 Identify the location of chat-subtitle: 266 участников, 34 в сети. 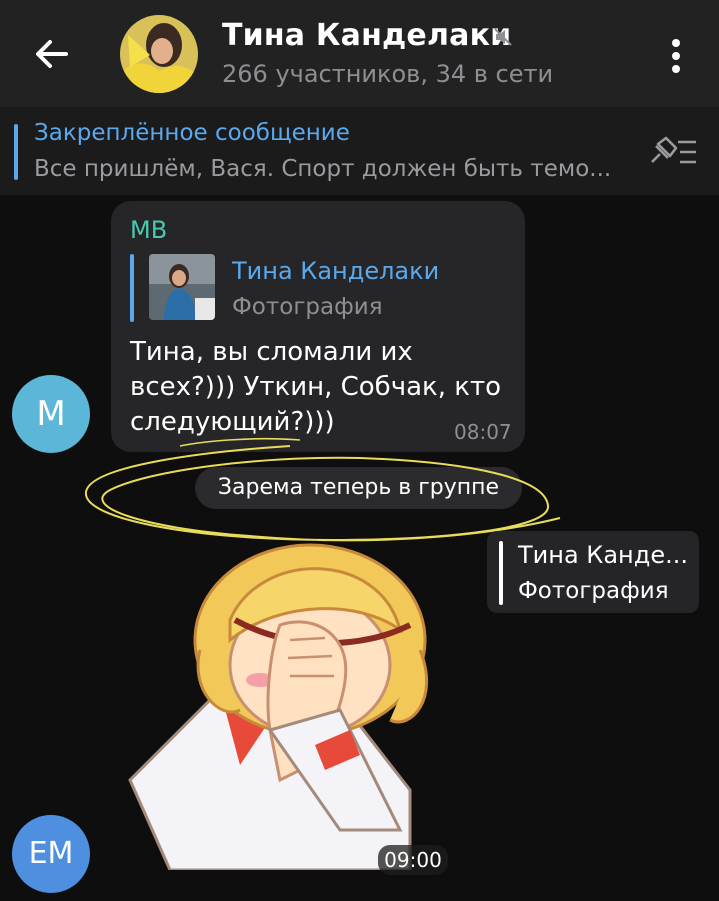
(388, 74).